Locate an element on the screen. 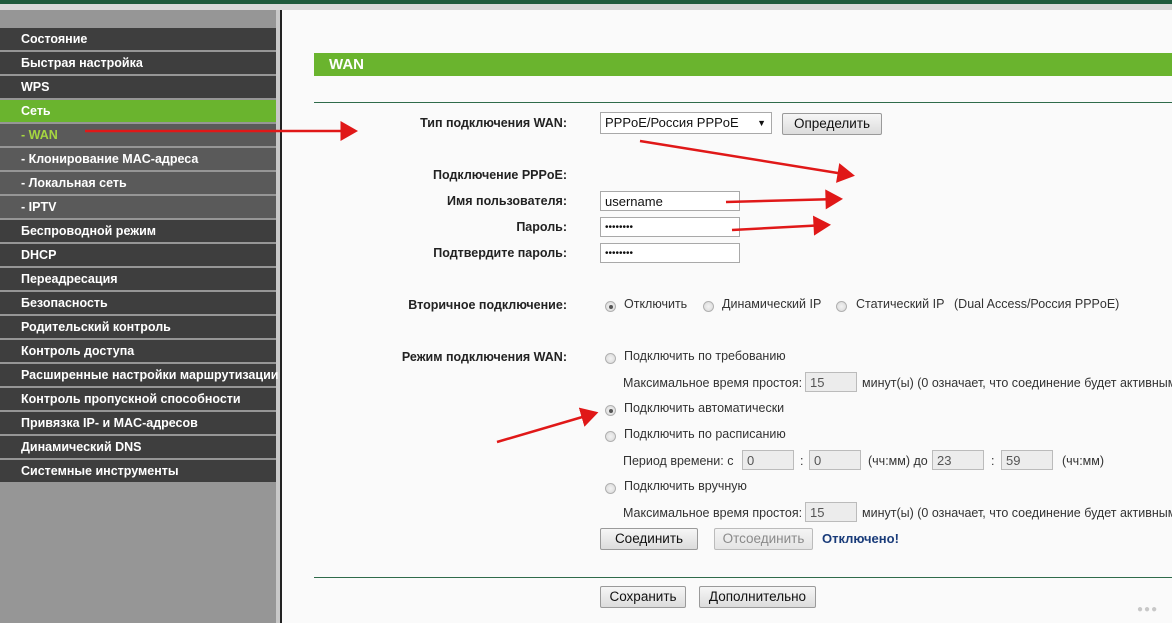 This screenshot has height=623, width=1172. sidebar-item-wan: - WAN is located at coordinates (138, 135).